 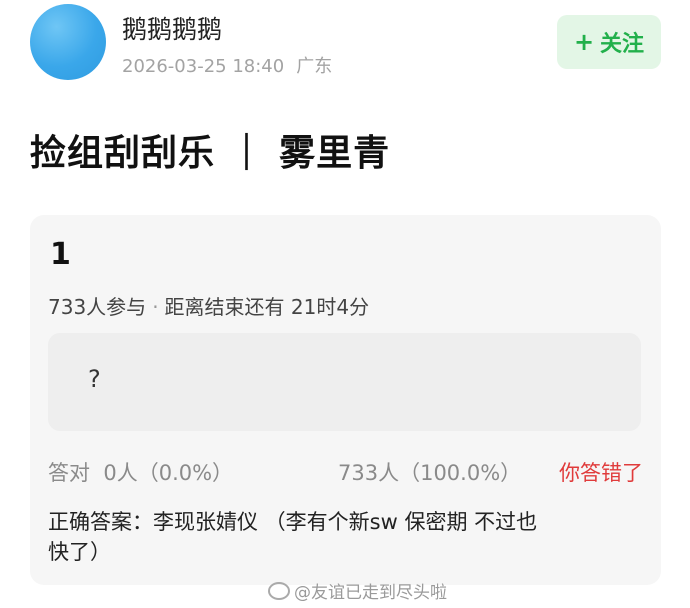 I want to click on watermark: @友谊已走到尽头啦, so click(x=357, y=590).